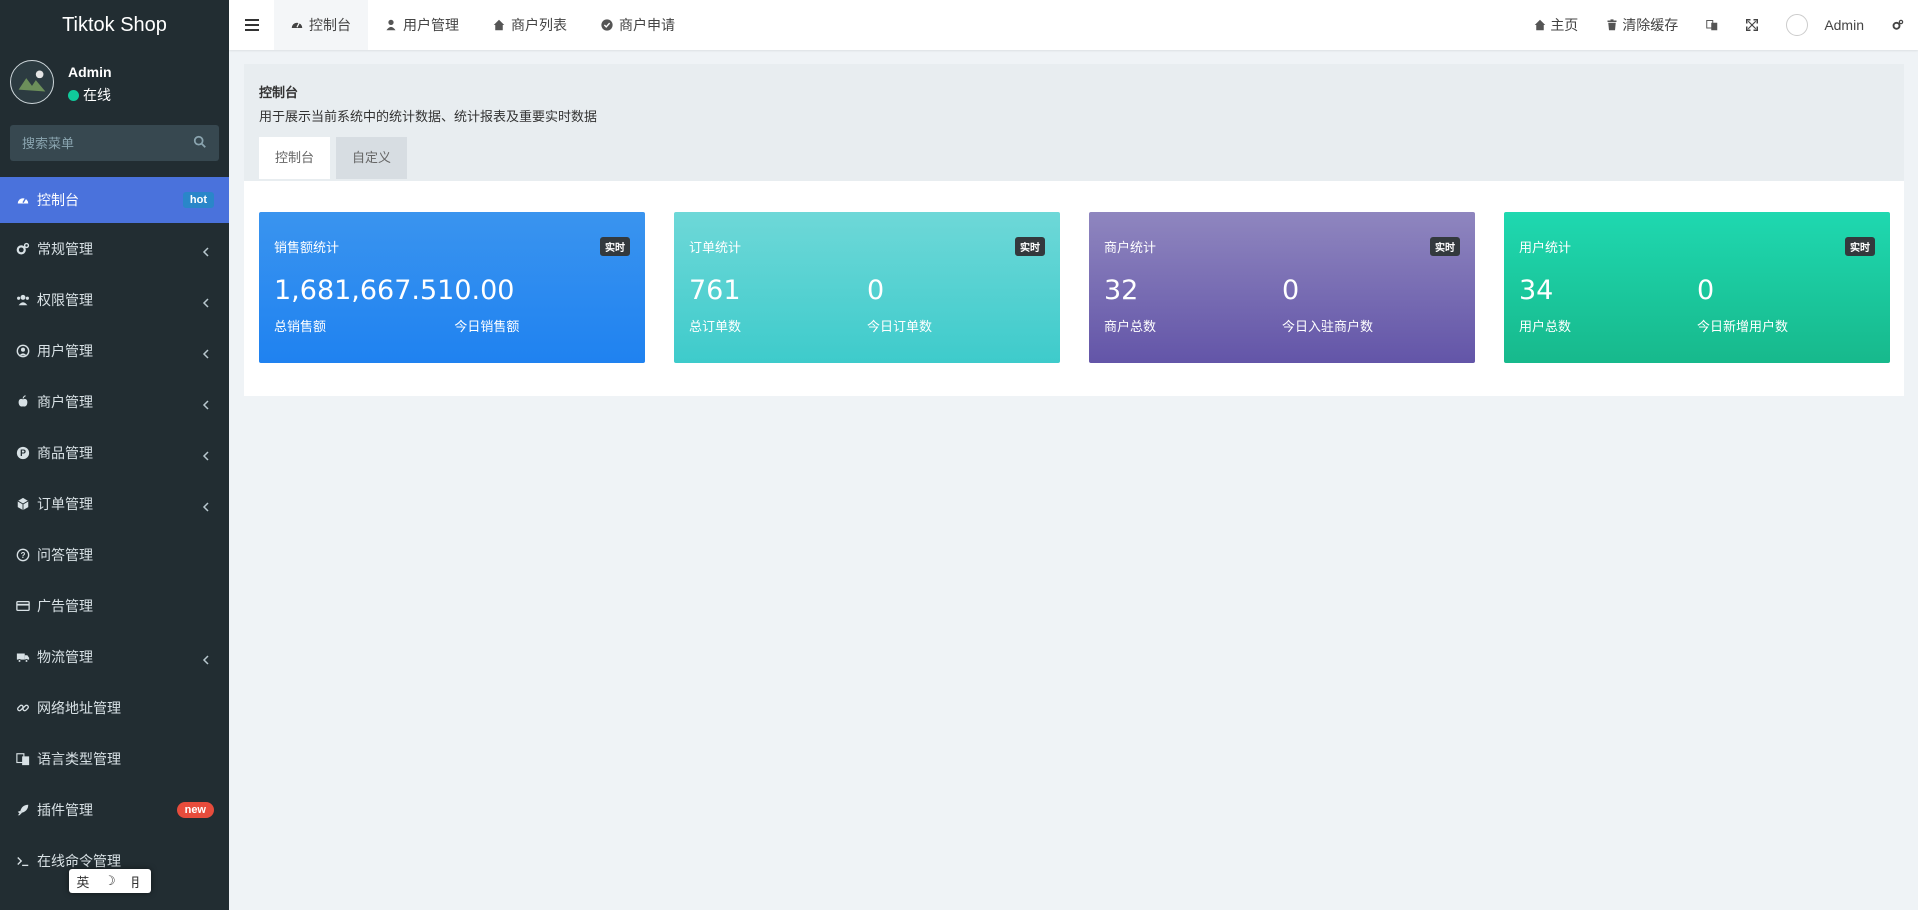  Describe the element at coordinates (65, 605) in the screenshot. I see `sidebar-item-label: 广告管理` at that location.